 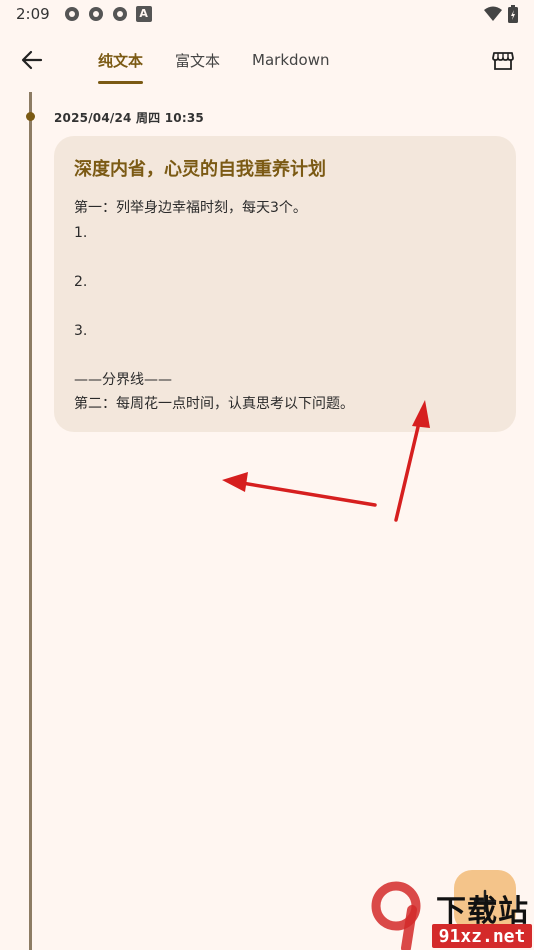 What do you see at coordinates (33, 14) in the screenshot?
I see `status-time: 2:09` at bounding box center [33, 14].